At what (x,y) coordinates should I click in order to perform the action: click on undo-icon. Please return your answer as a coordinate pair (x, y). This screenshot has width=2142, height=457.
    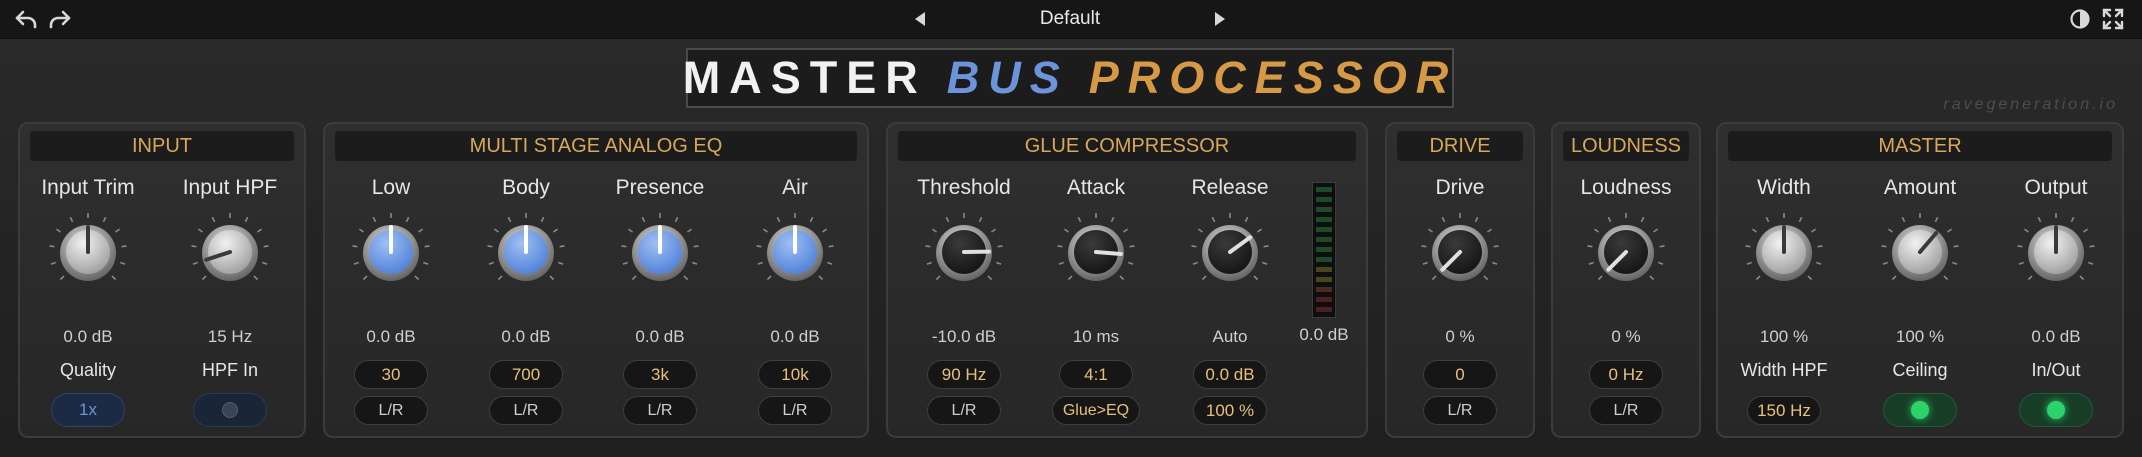
    Looking at the image, I should click on (26, 19).